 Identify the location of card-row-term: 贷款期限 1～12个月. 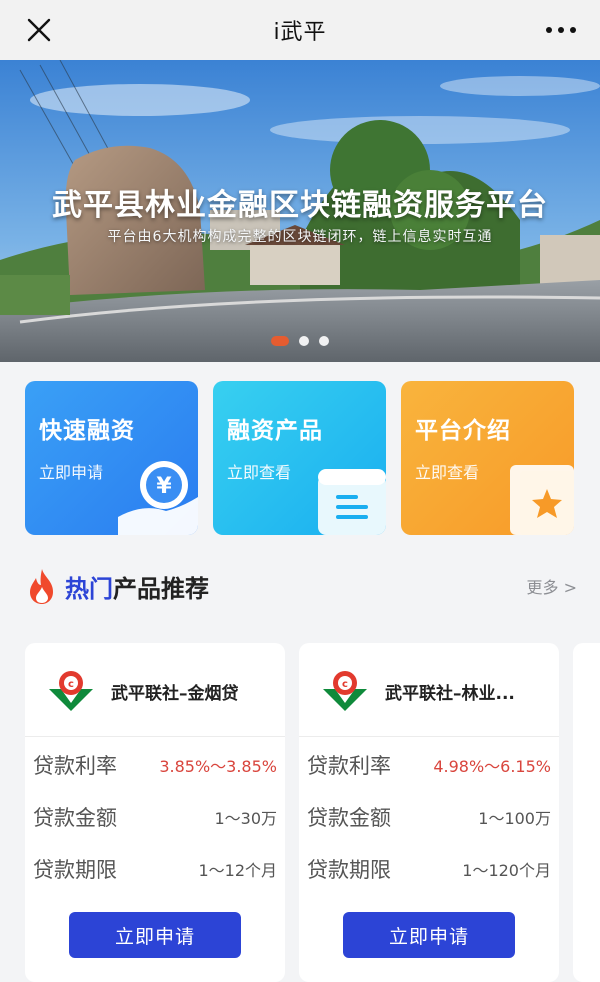
(155, 869).